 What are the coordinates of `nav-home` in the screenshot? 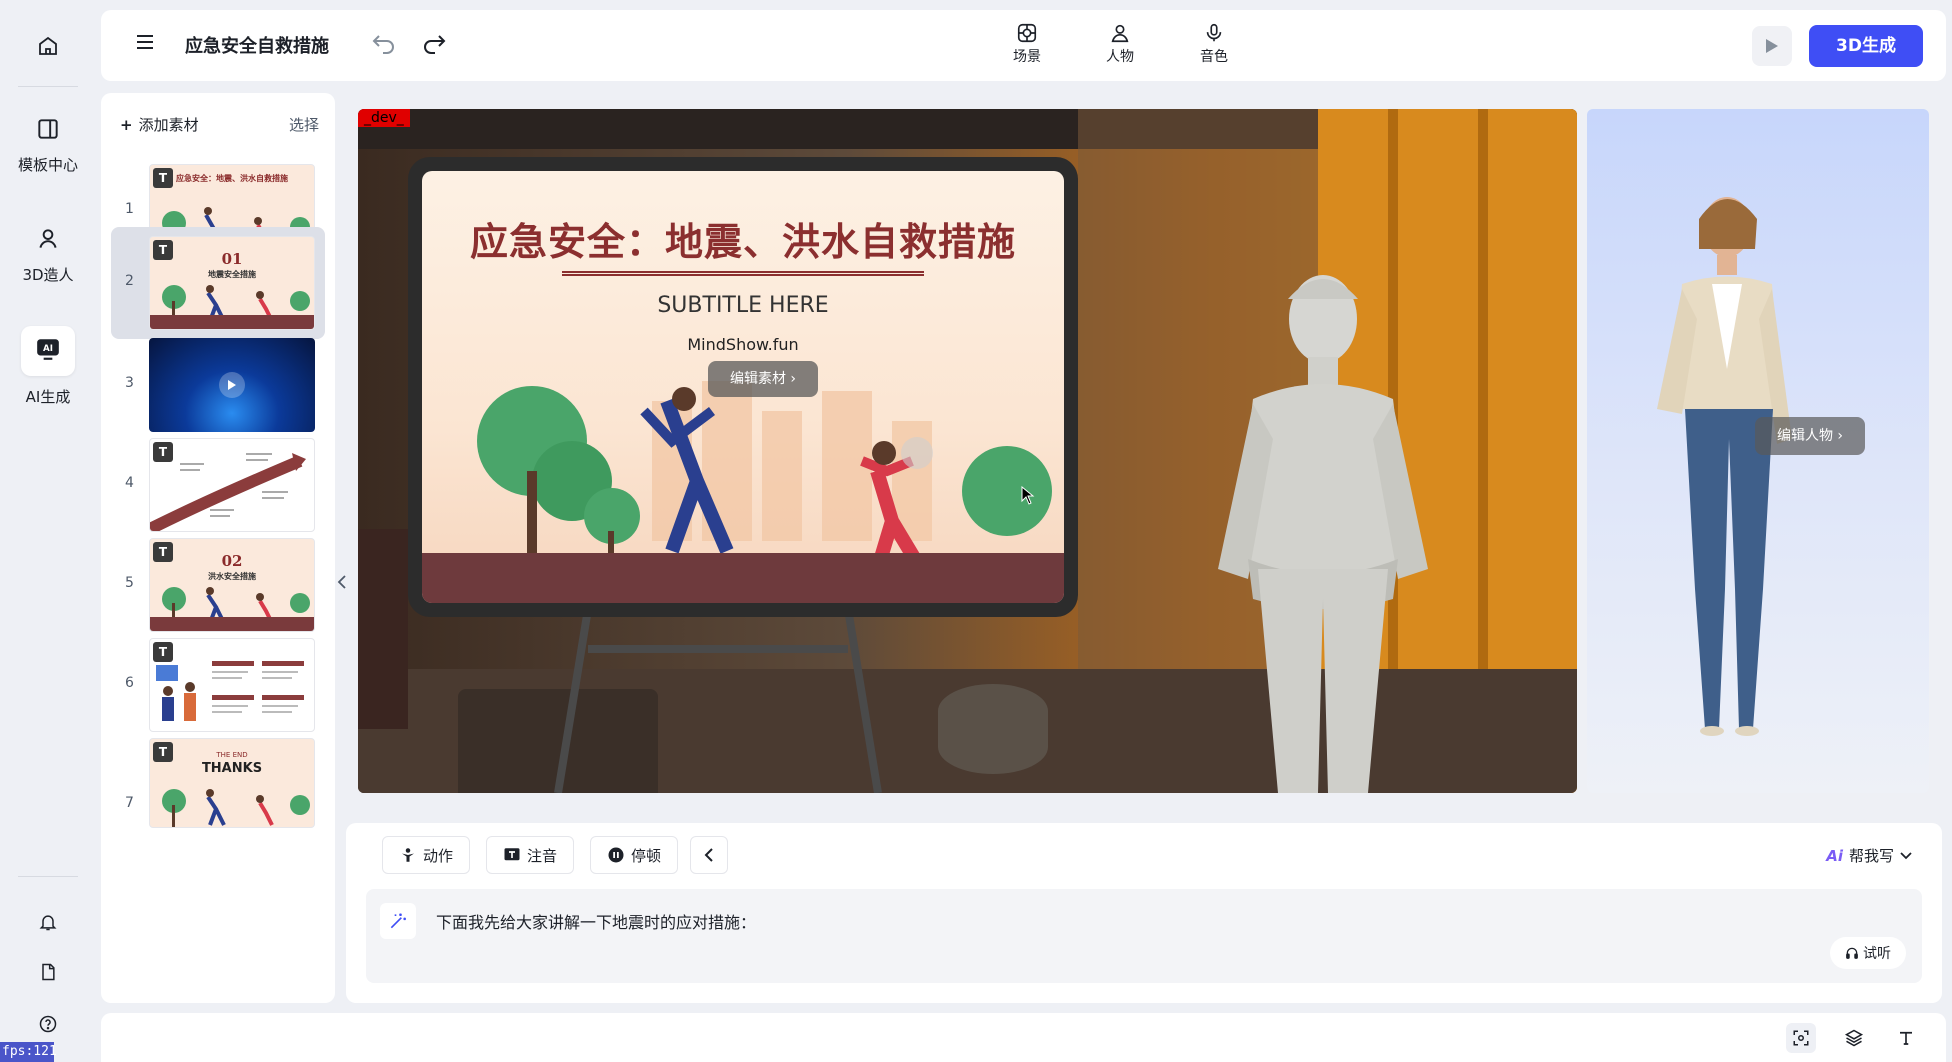 It's located at (48, 52).